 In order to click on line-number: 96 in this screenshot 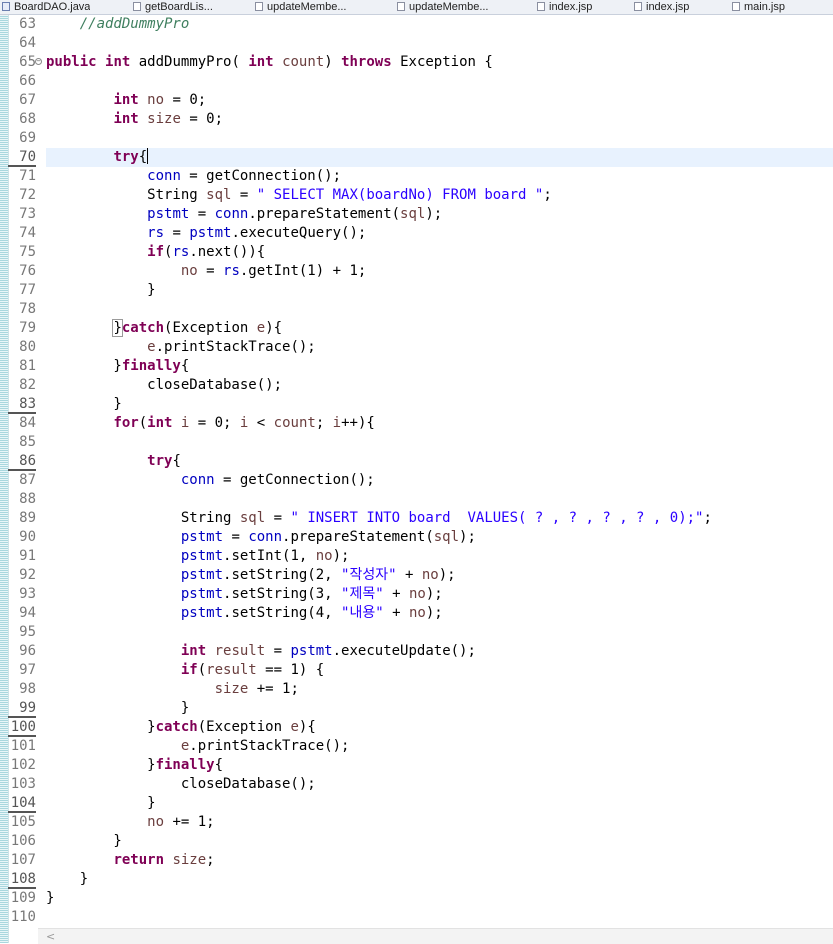, I will do `click(27, 651)`.